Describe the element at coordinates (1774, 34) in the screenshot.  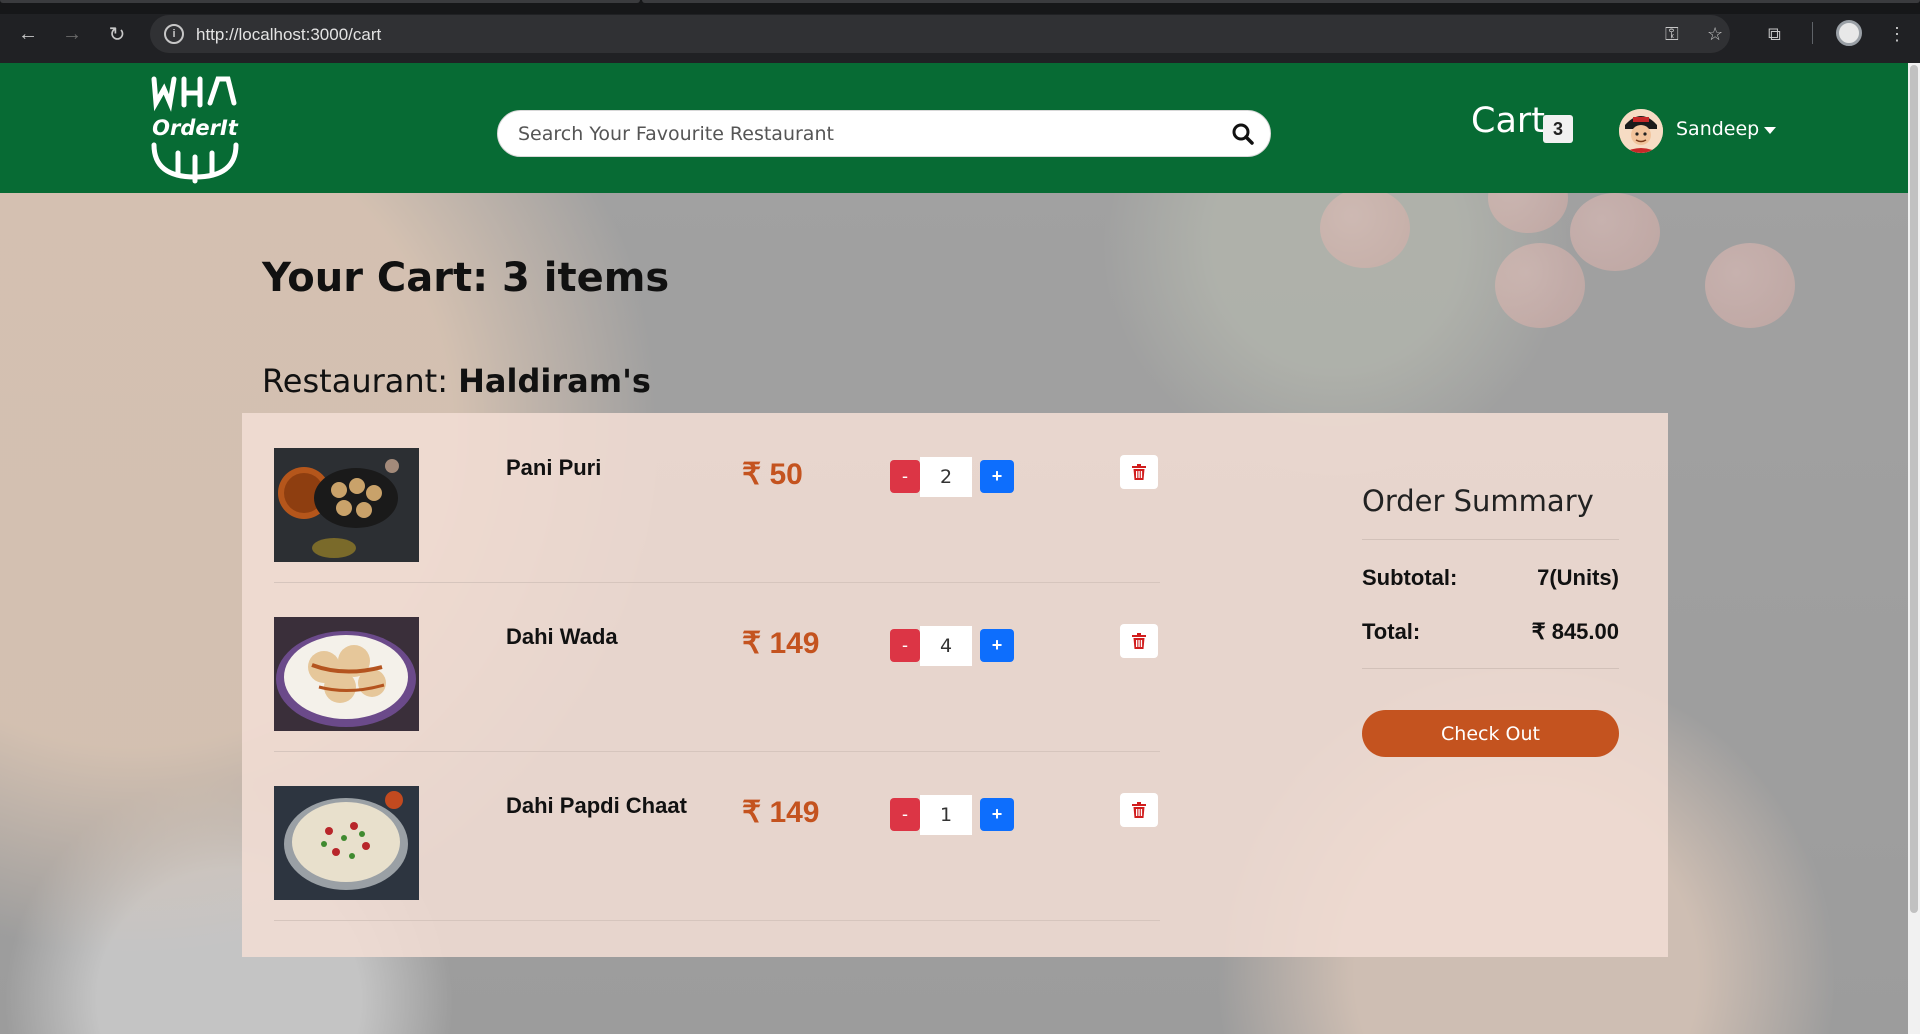
I see `extensions-icon: ⧉` at that location.